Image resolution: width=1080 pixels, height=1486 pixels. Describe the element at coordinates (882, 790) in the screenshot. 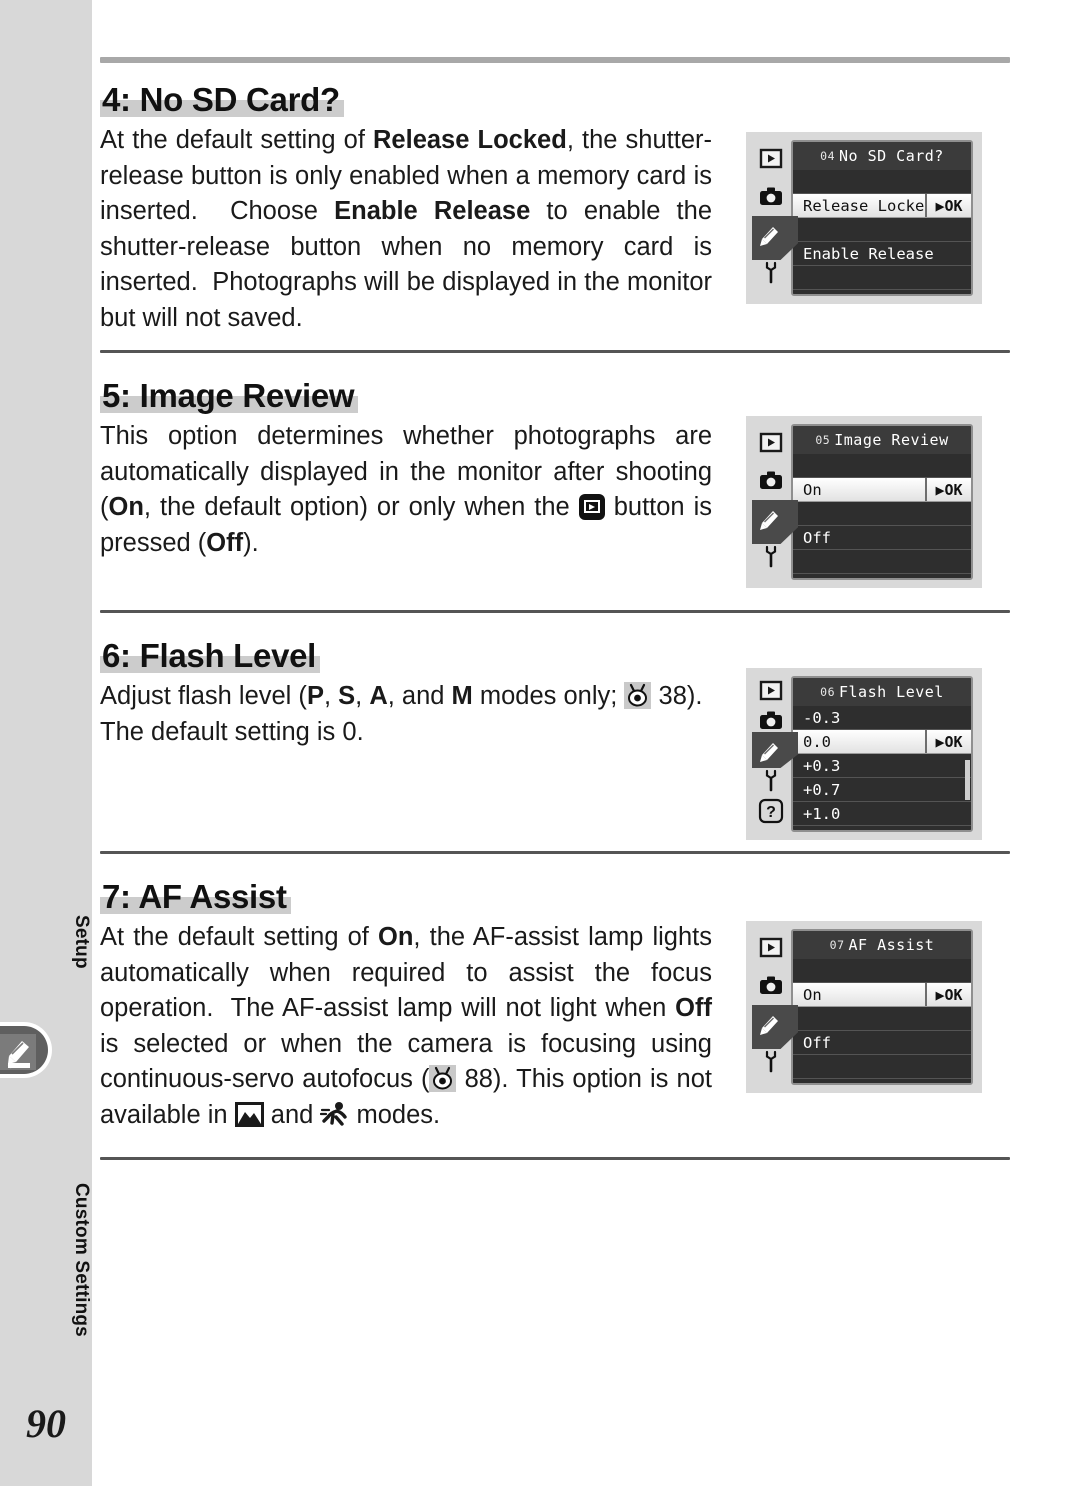

I see `lcd-row: +0.7` at that location.